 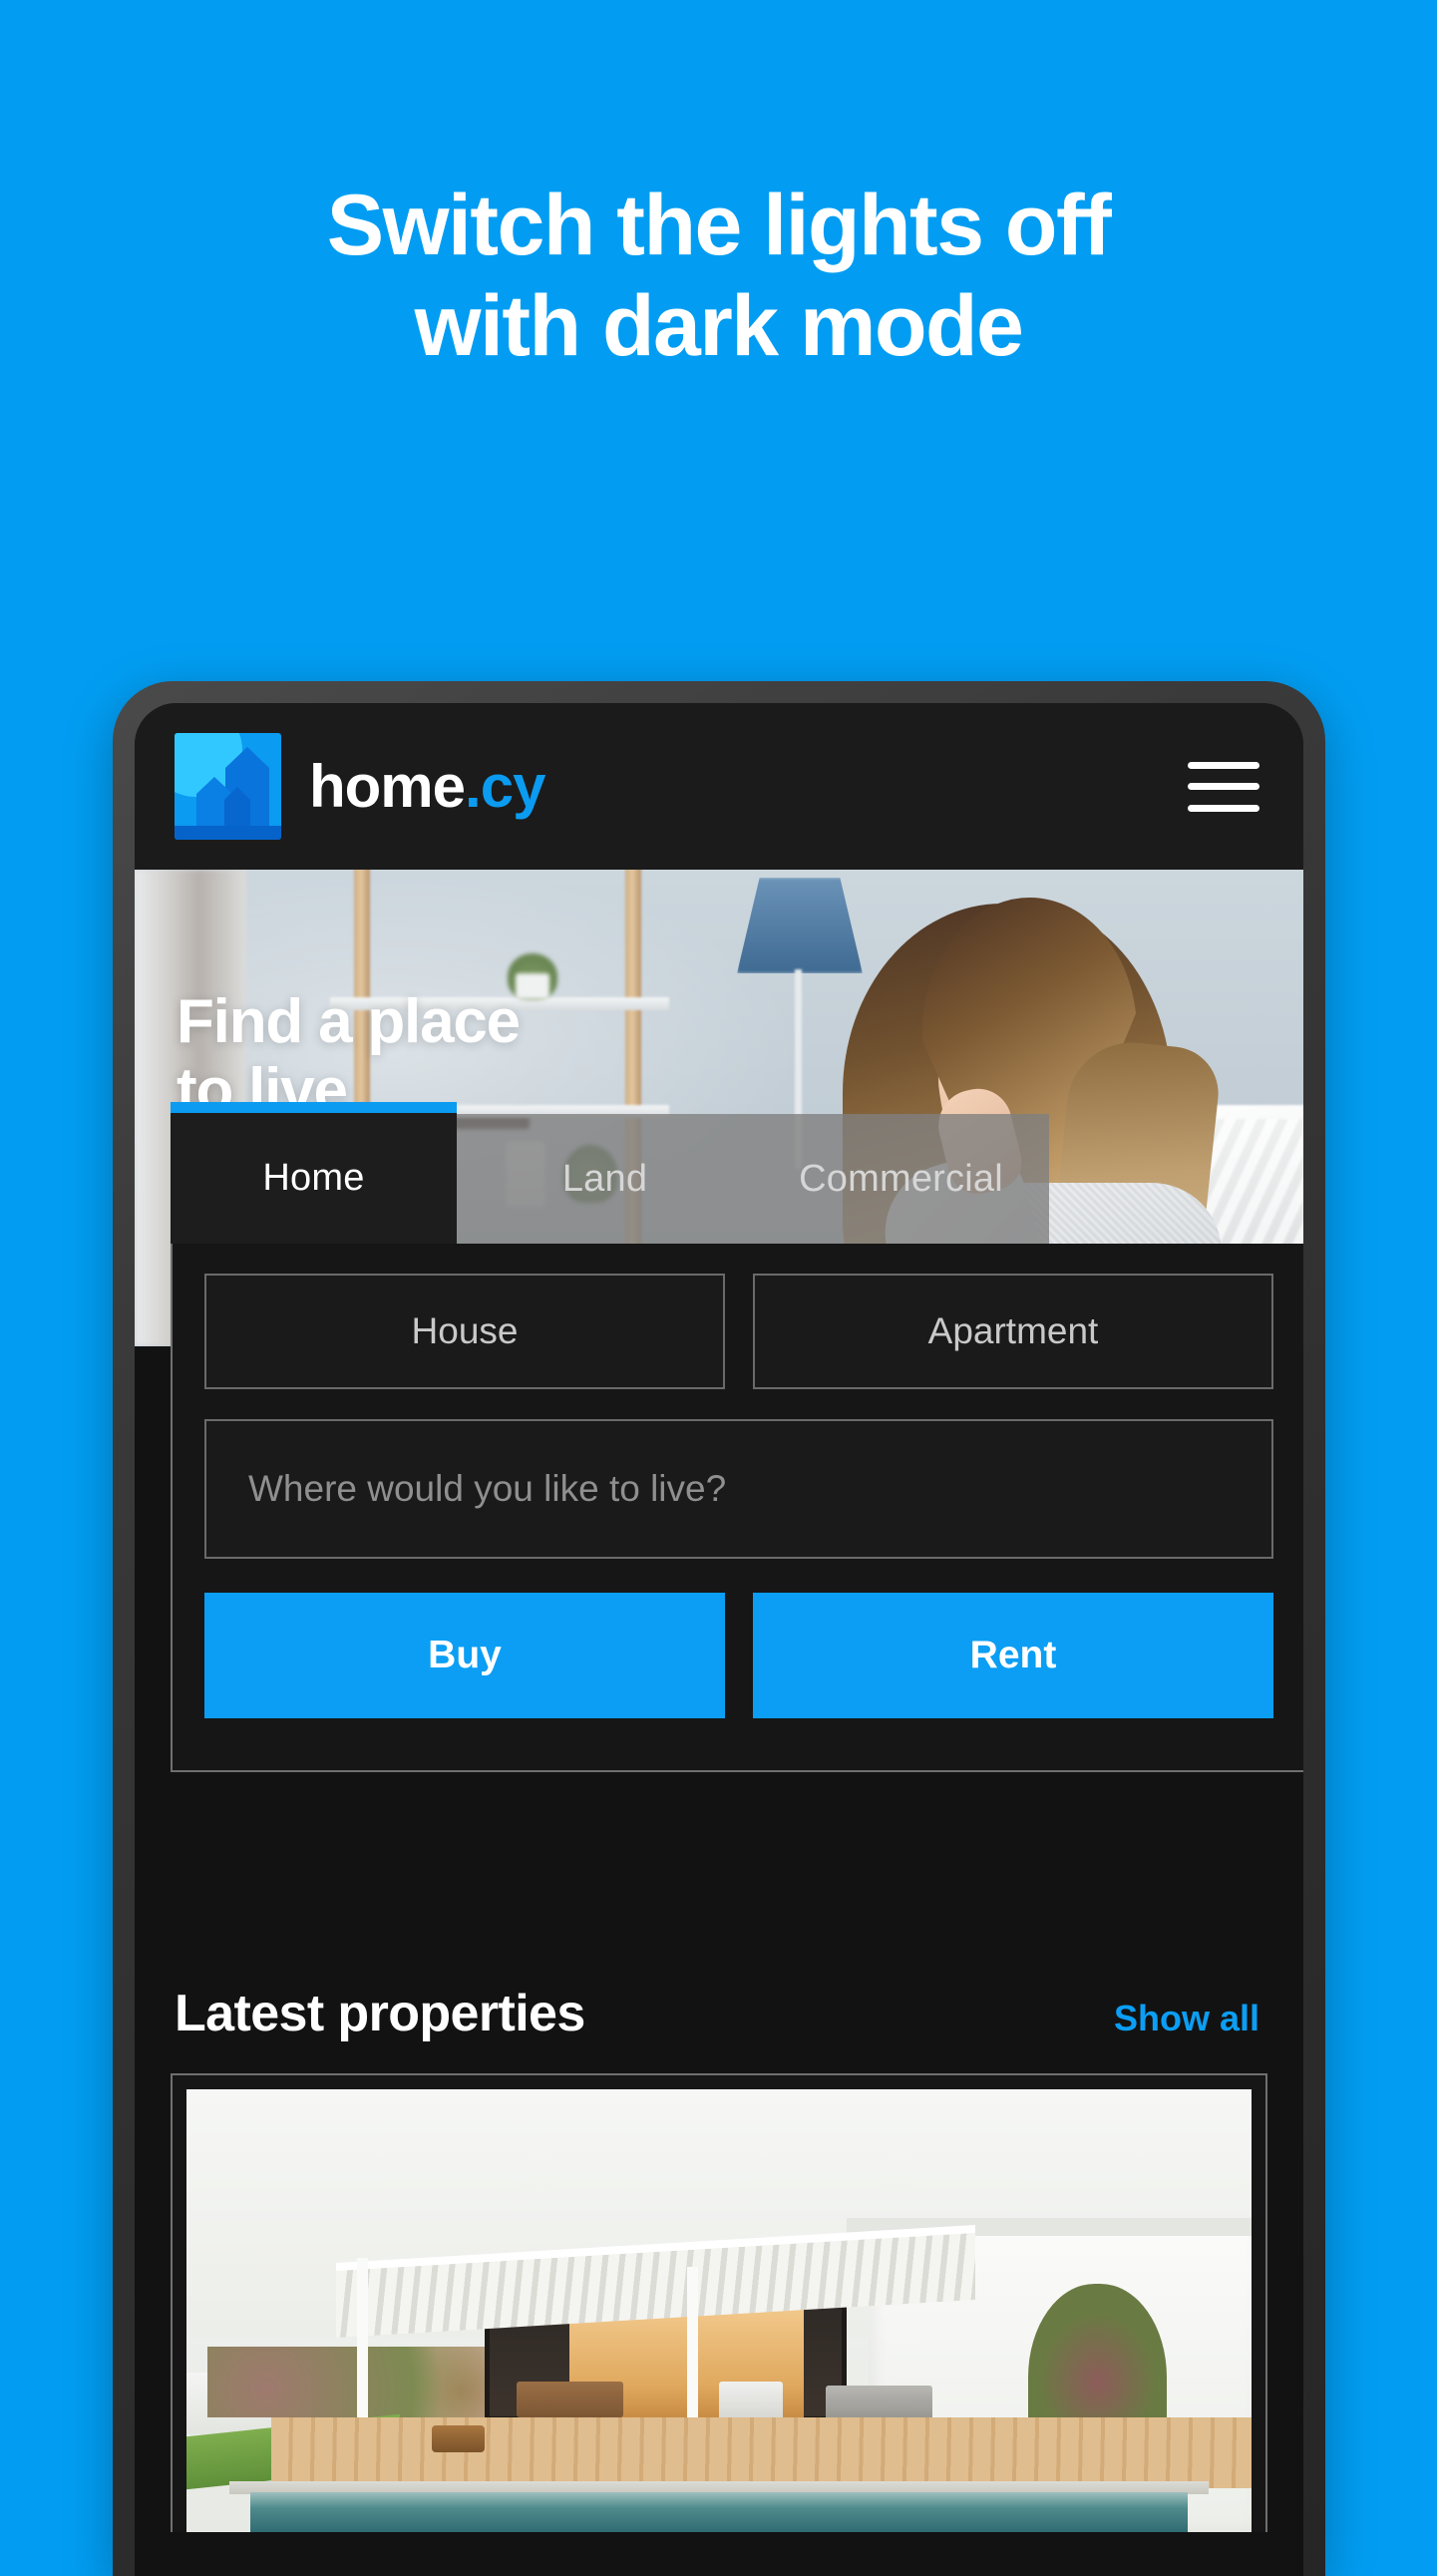 I want to click on brand-lockup: home.cy, so click(x=360, y=786).